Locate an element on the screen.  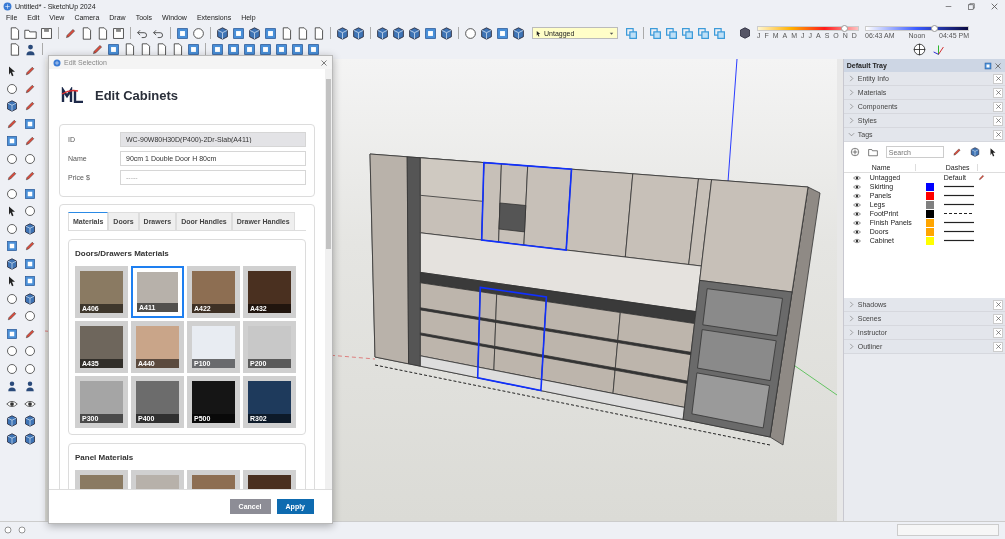
crosshair-icon is located at coordinates (919, 49).